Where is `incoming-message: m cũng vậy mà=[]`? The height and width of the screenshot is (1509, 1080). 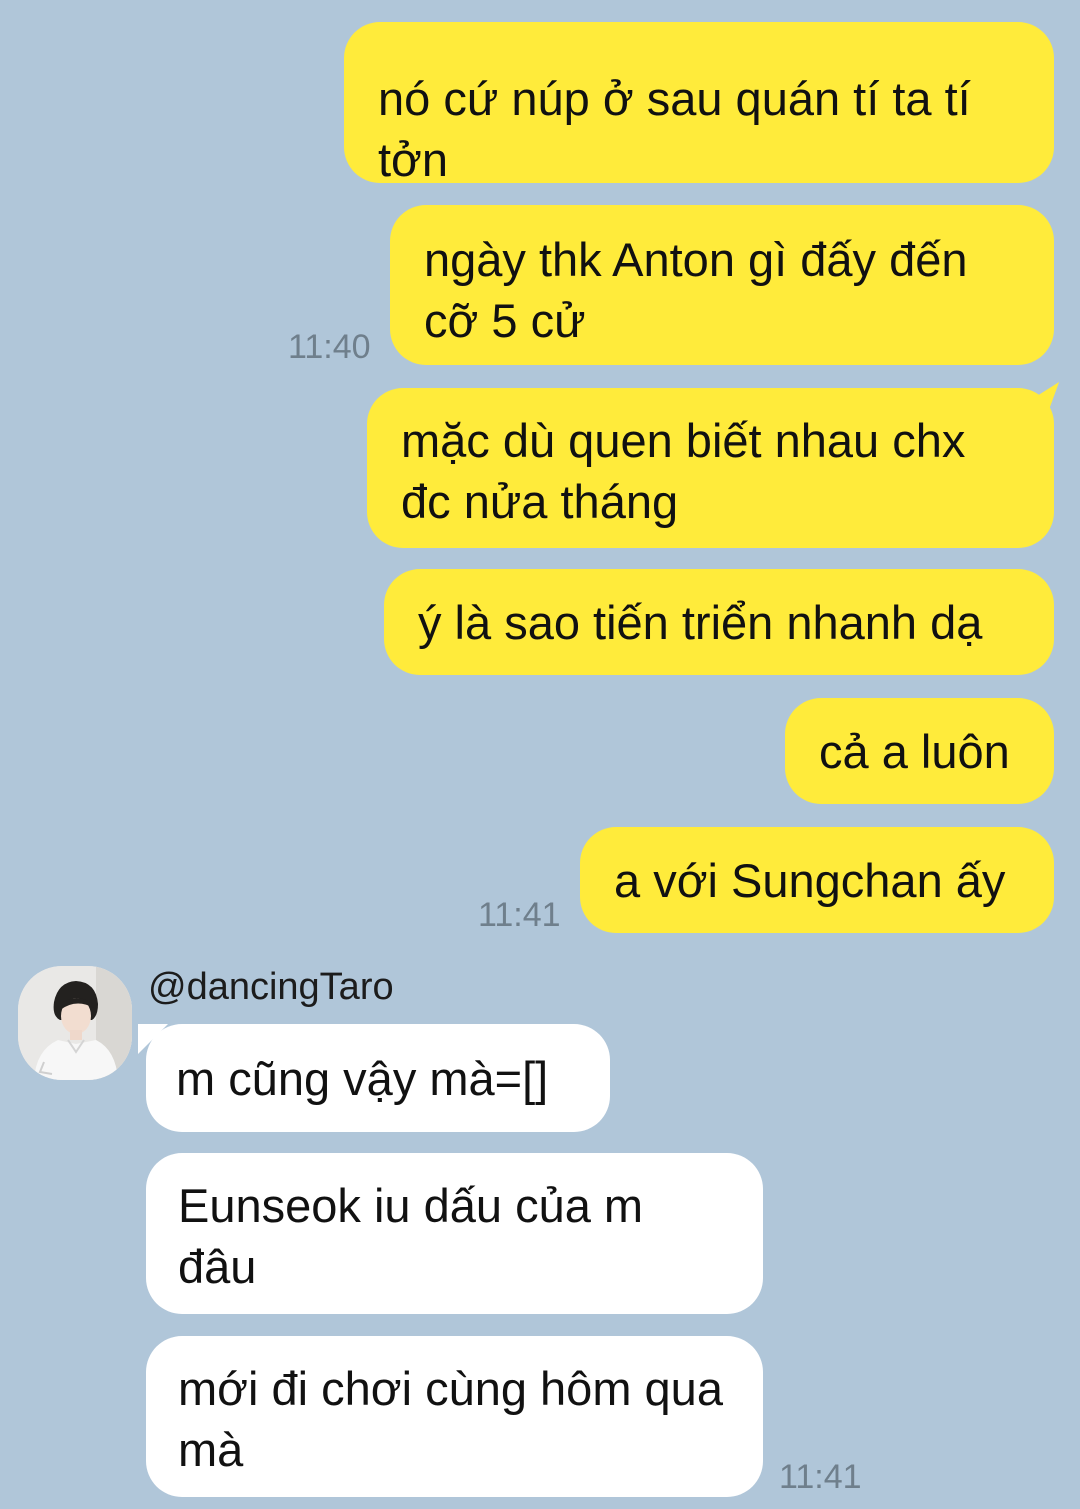
incoming-message: m cũng vậy mà=[] is located at coordinates (374, 1078).